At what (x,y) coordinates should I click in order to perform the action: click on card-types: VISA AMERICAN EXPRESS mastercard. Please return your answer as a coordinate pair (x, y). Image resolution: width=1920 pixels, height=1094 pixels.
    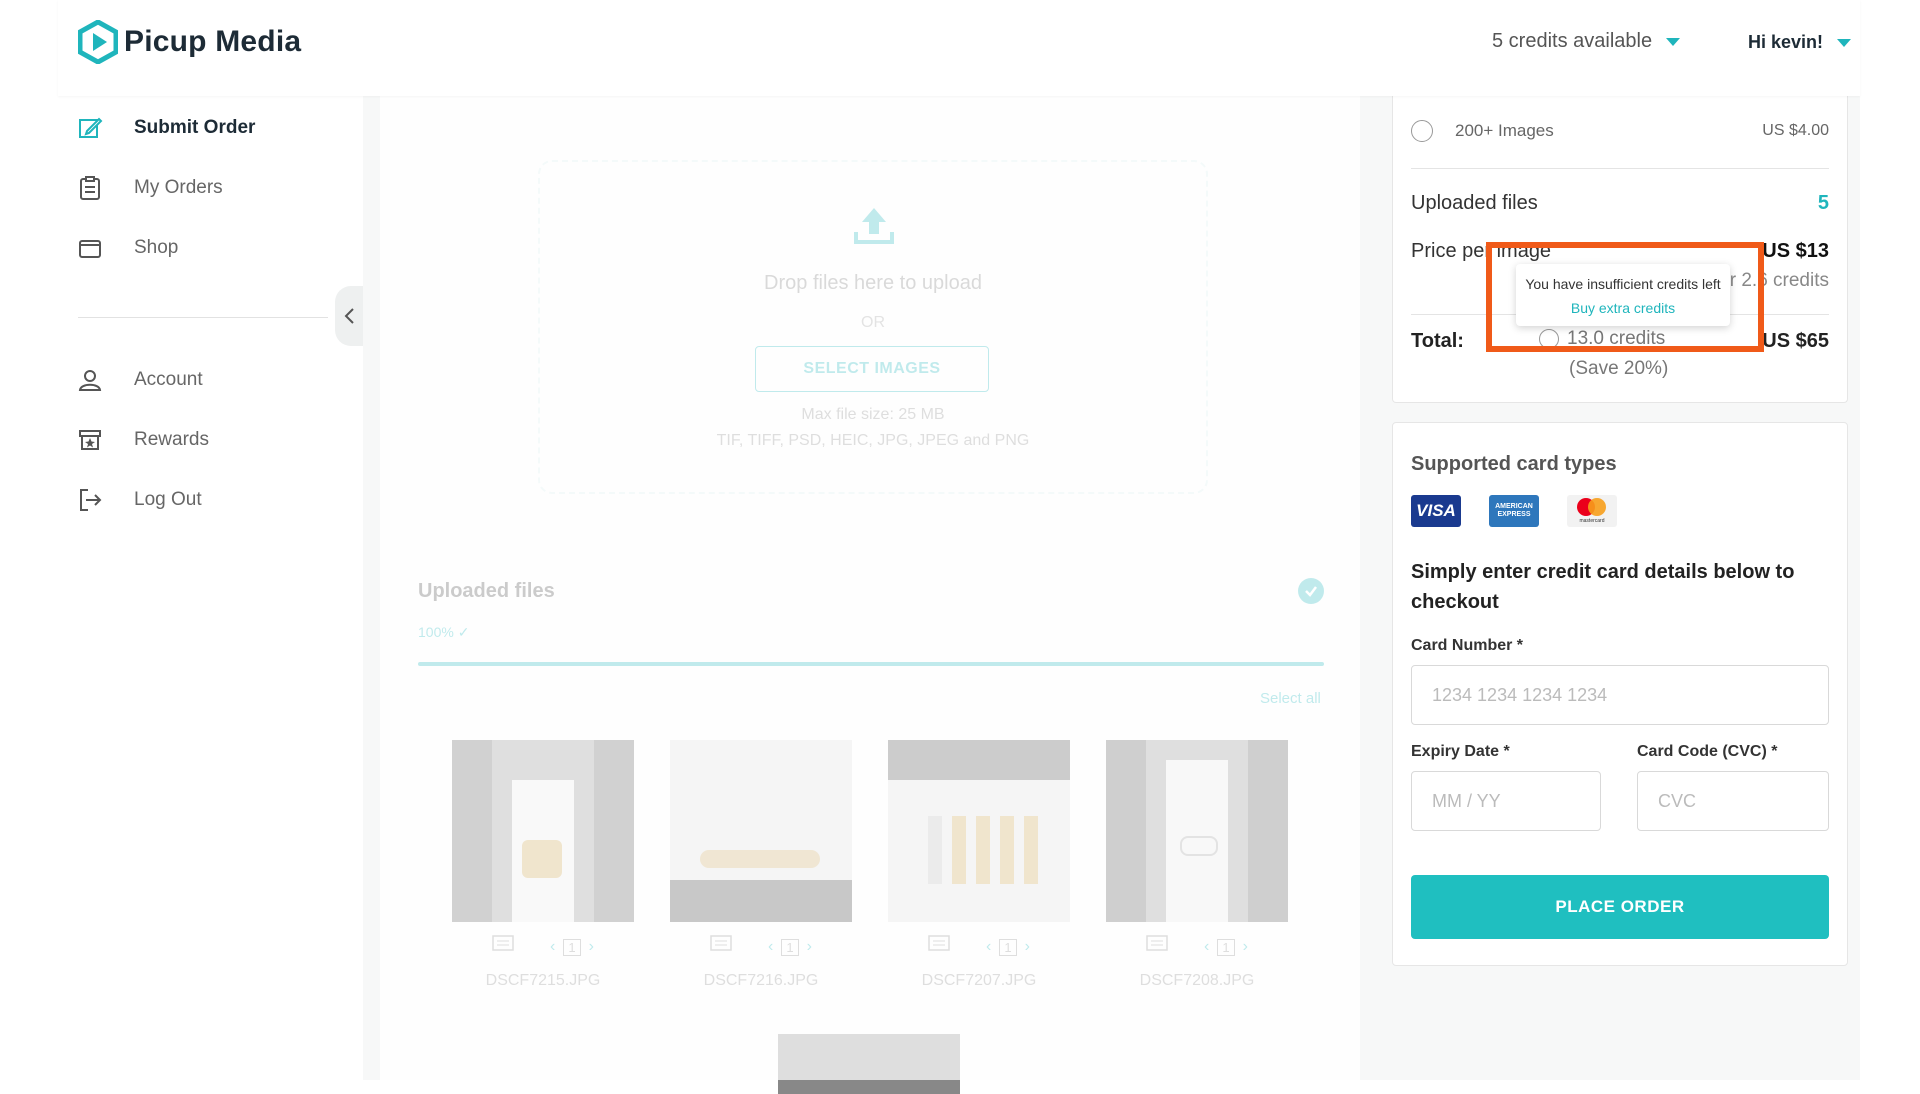
    Looking at the image, I should click on (1514, 511).